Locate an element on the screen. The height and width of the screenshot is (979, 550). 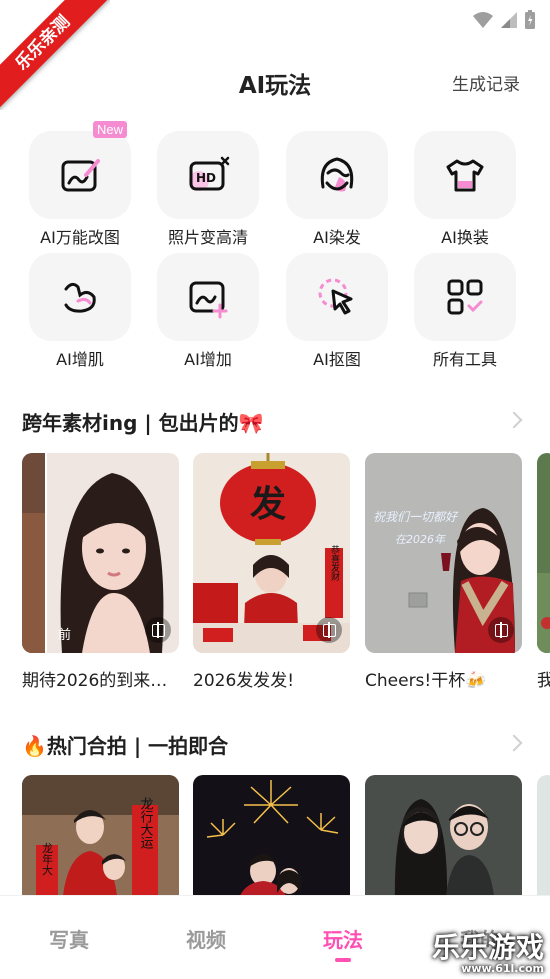
couplet-text: 恭喜发财 is located at coordinates (334, 563).